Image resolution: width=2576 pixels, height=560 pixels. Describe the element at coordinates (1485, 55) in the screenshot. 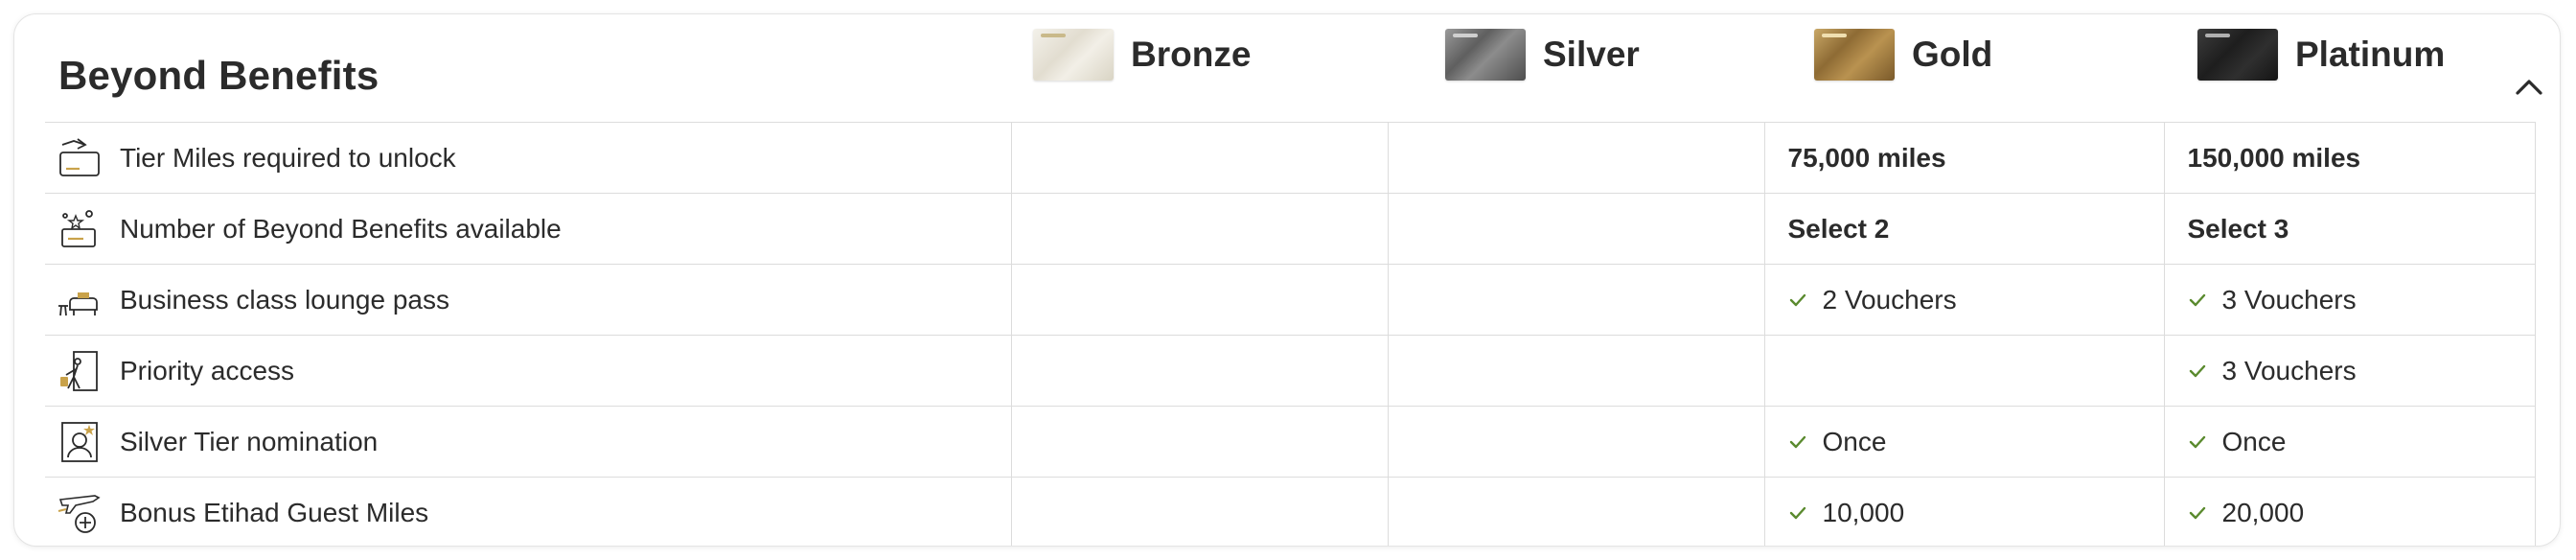

I see `silver-card-image` at that location.